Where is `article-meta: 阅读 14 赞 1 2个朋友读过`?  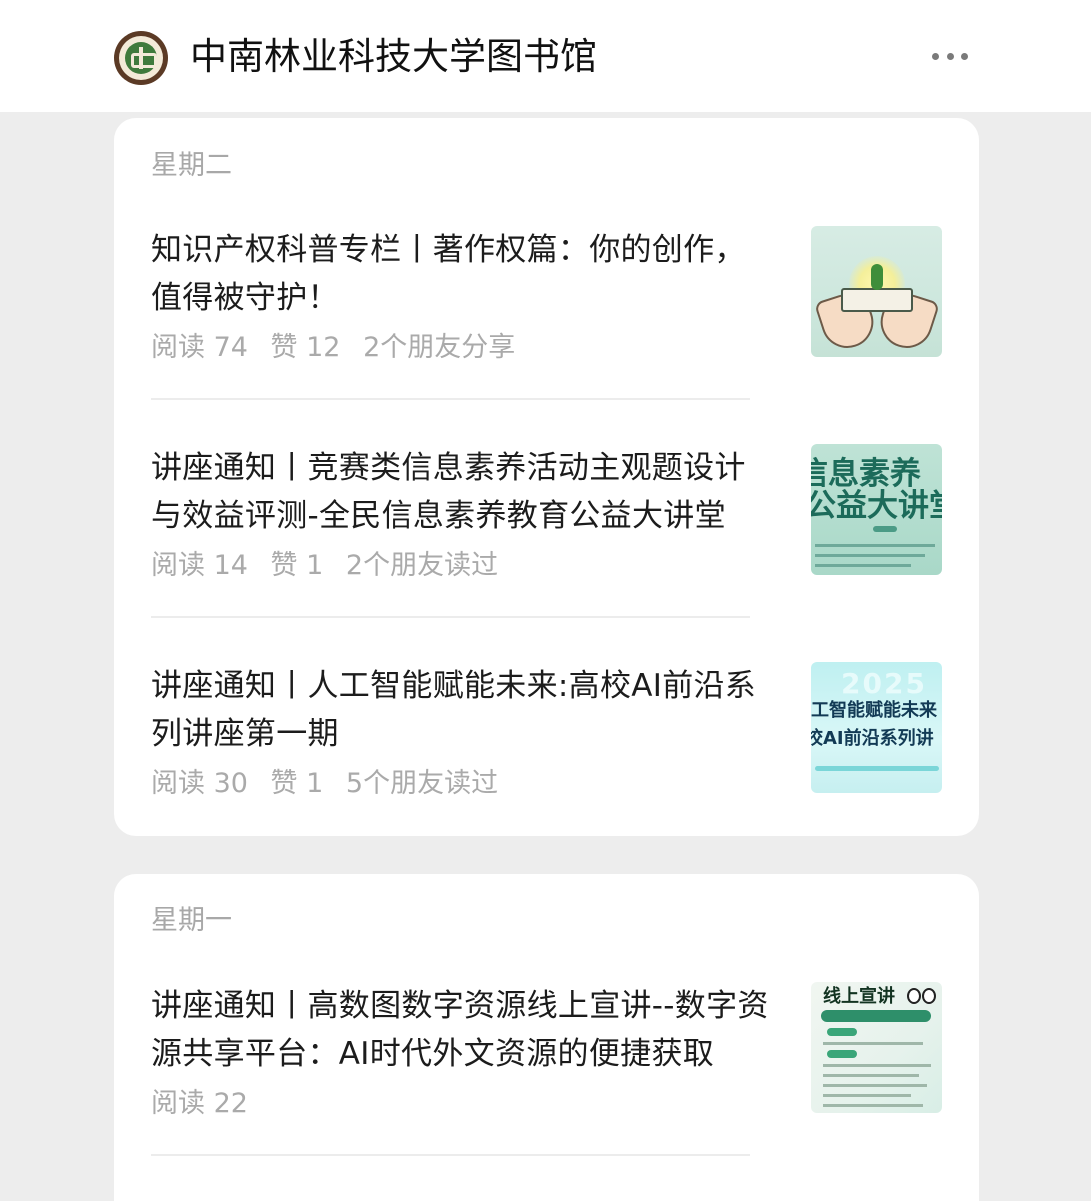
article-meta: 阅读 14 赞 1 2个朋友读过 is located at coordinates (331, 566).